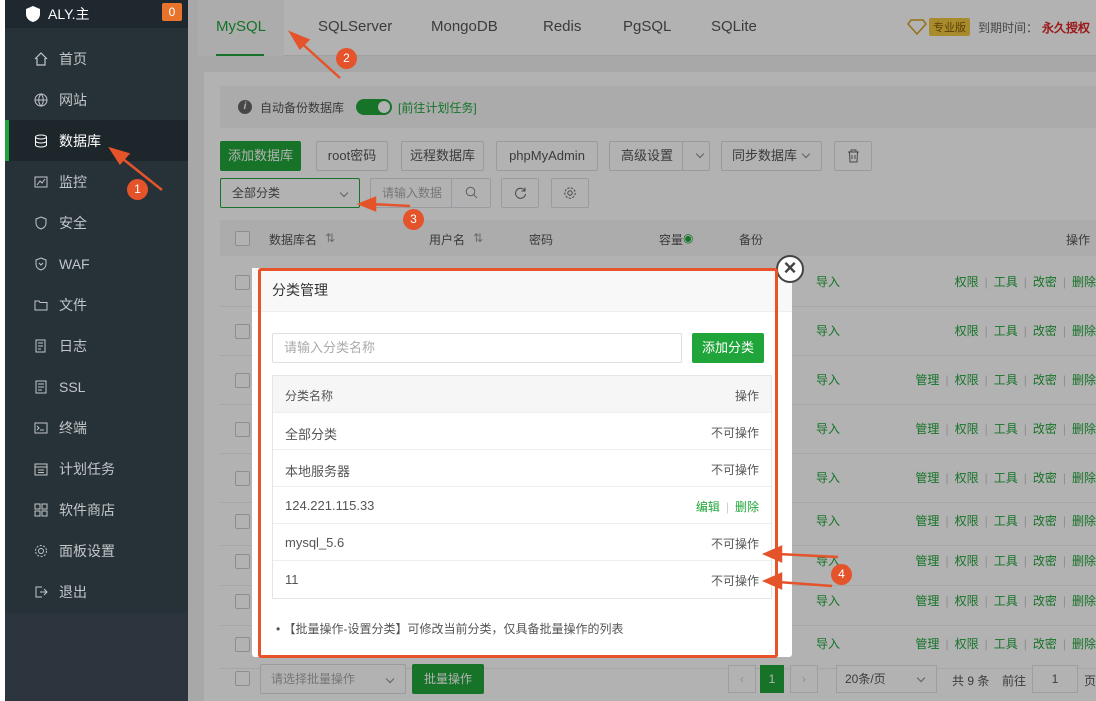 This screenshot has height=701, width=1096. What do you see at coordinates (96, 345) in the screenshot?
I see `sidebar-item-logs: 日志` at bounding box center [96, 345].